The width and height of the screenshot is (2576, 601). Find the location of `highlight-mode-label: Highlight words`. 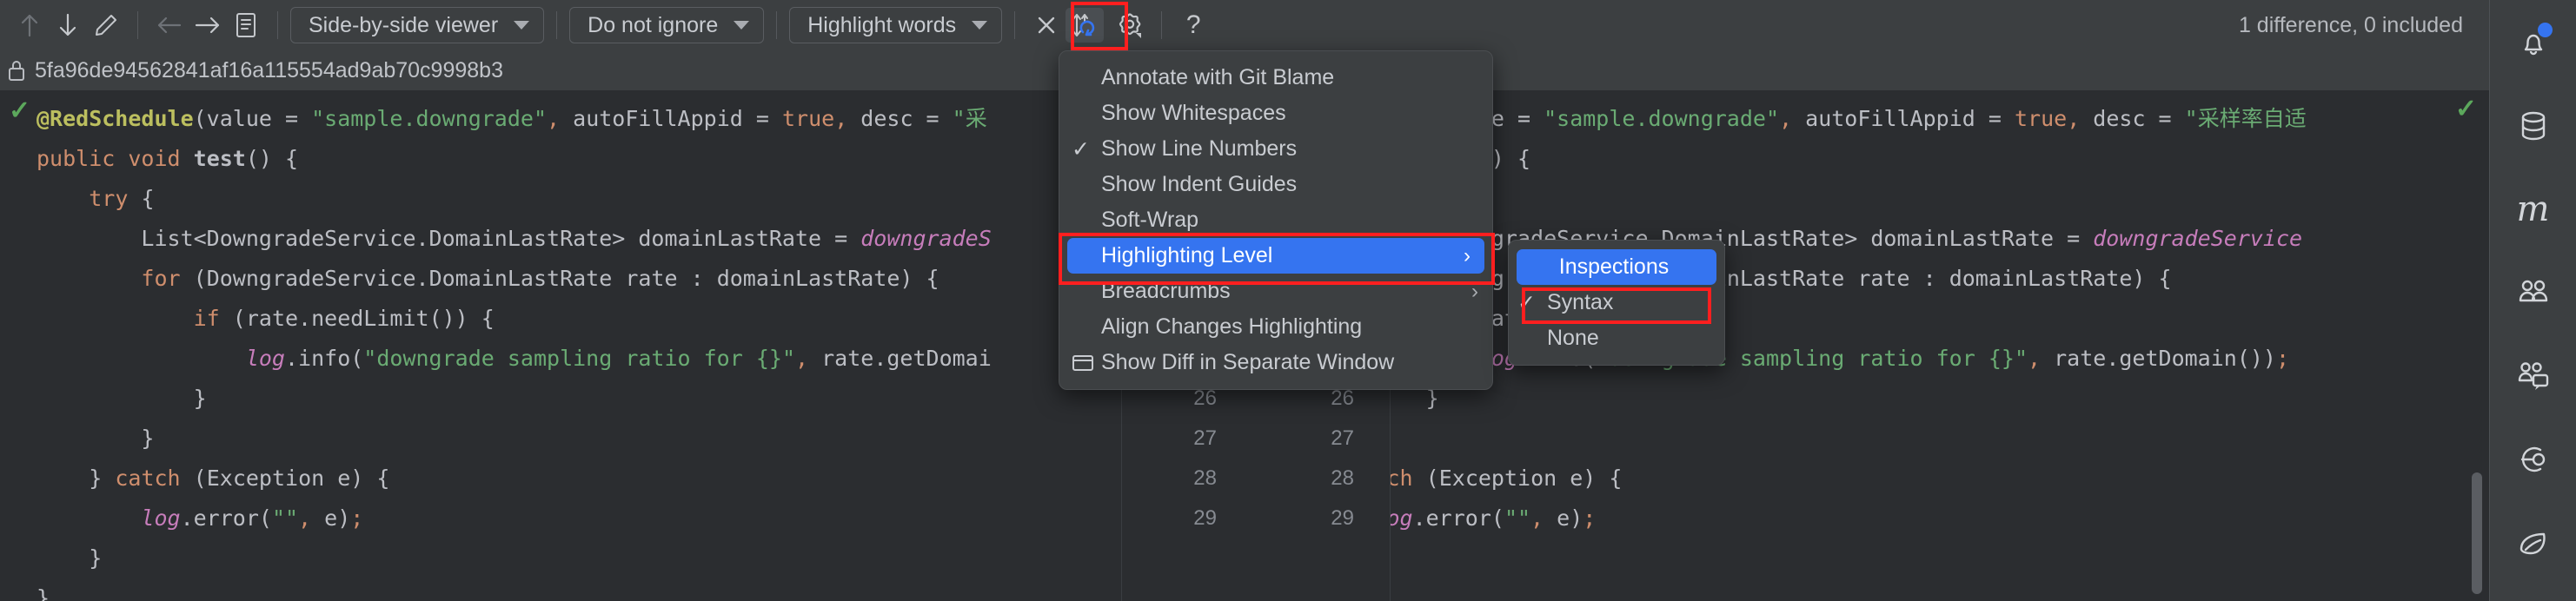

highlight-mode-label: Highlight words is located at coordinates (882, 24).